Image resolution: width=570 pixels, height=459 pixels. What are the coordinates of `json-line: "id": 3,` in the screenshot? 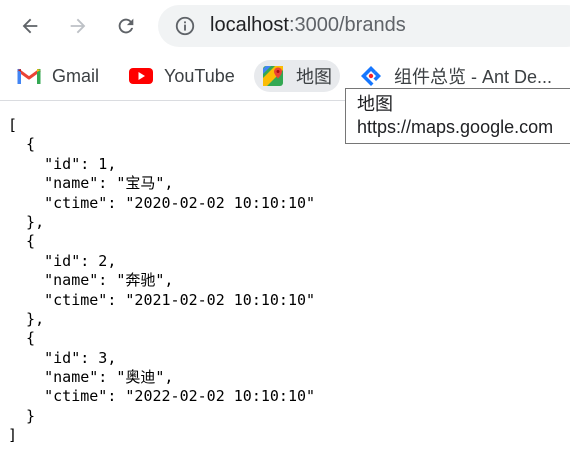 It's located at (62, 357).